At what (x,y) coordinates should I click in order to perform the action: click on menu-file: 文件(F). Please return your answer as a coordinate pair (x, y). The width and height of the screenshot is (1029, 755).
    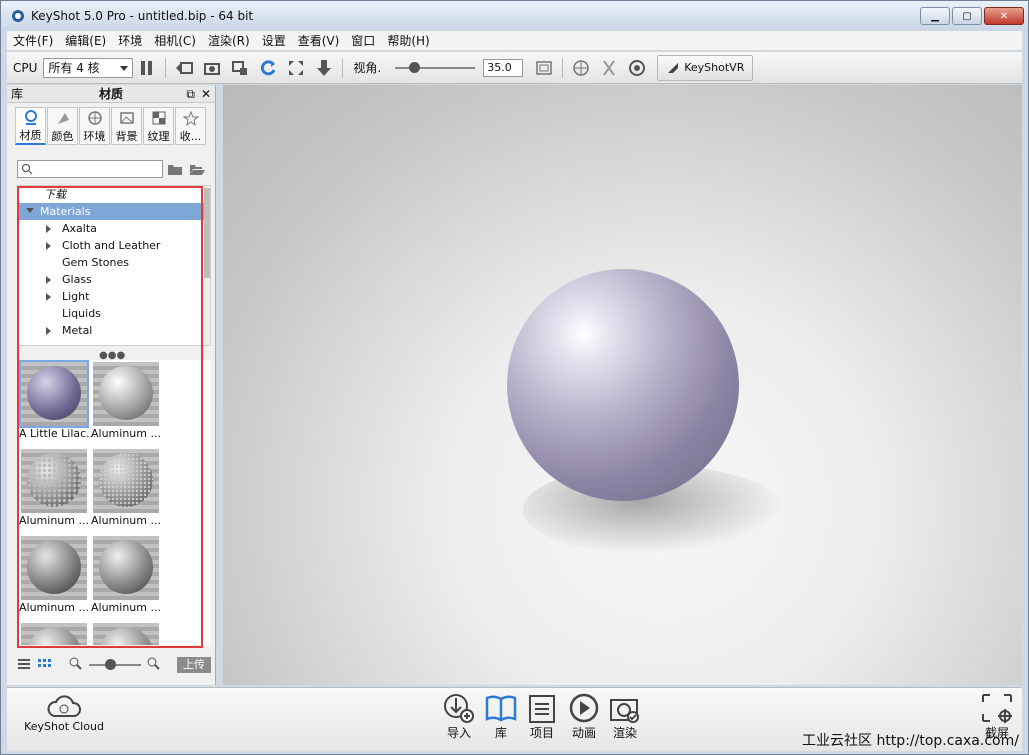
    Looking at the image, I should click on (33, 41).